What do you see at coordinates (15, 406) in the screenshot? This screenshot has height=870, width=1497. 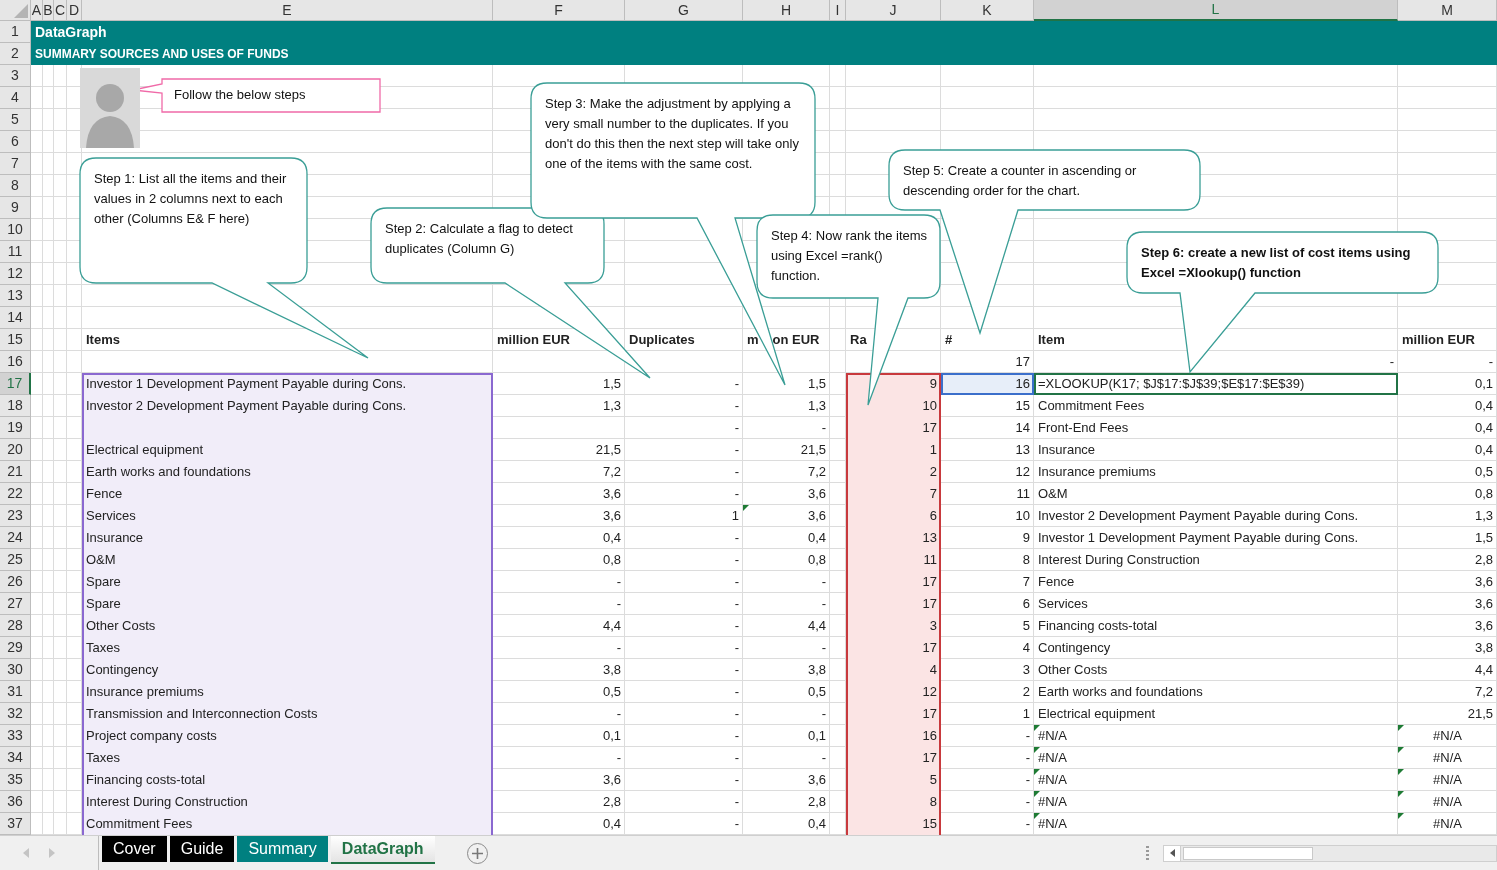 I see `row-header: 18` at bounding box center [15, 406].